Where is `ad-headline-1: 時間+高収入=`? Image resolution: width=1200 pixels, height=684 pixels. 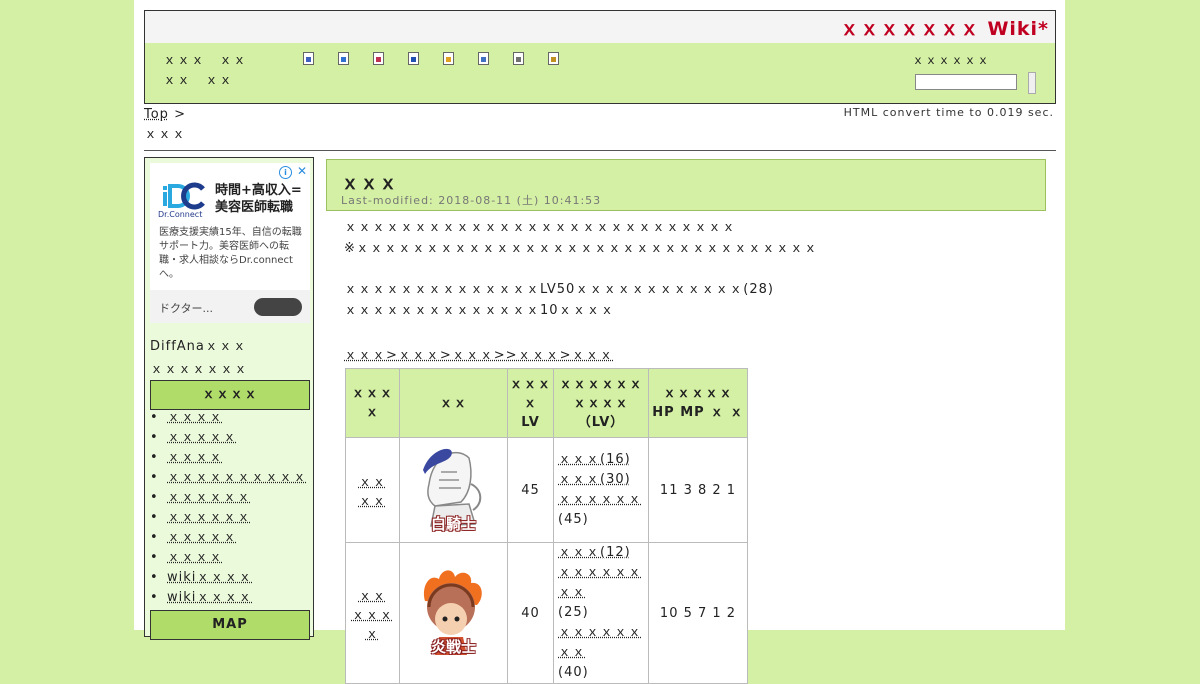
ad-headline-1: 時間+高収入= is located at coordinates (258, 190).